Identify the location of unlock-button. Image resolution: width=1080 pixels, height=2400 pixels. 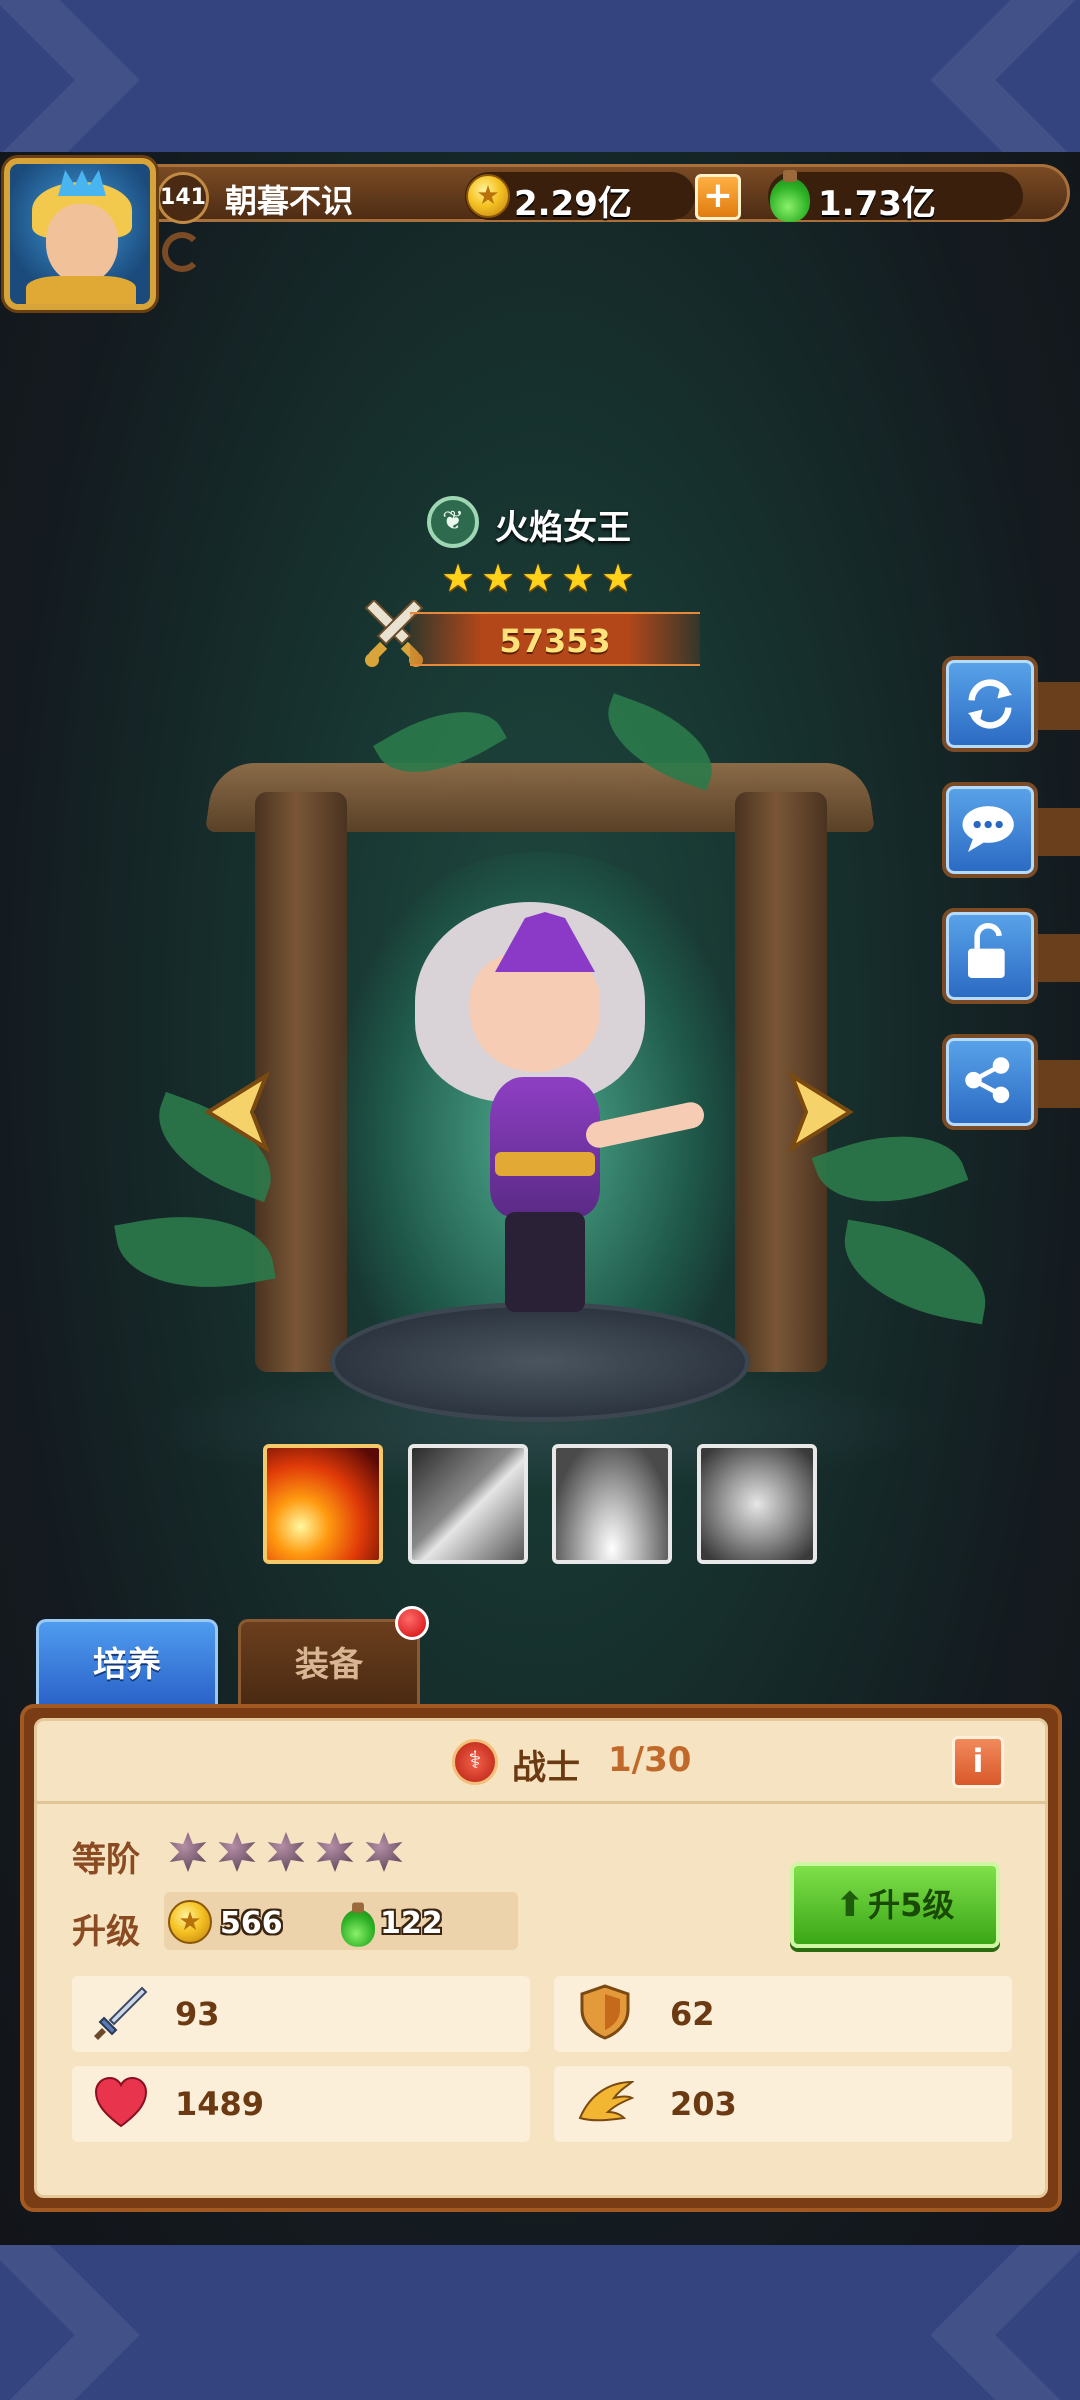
(1011, 956).